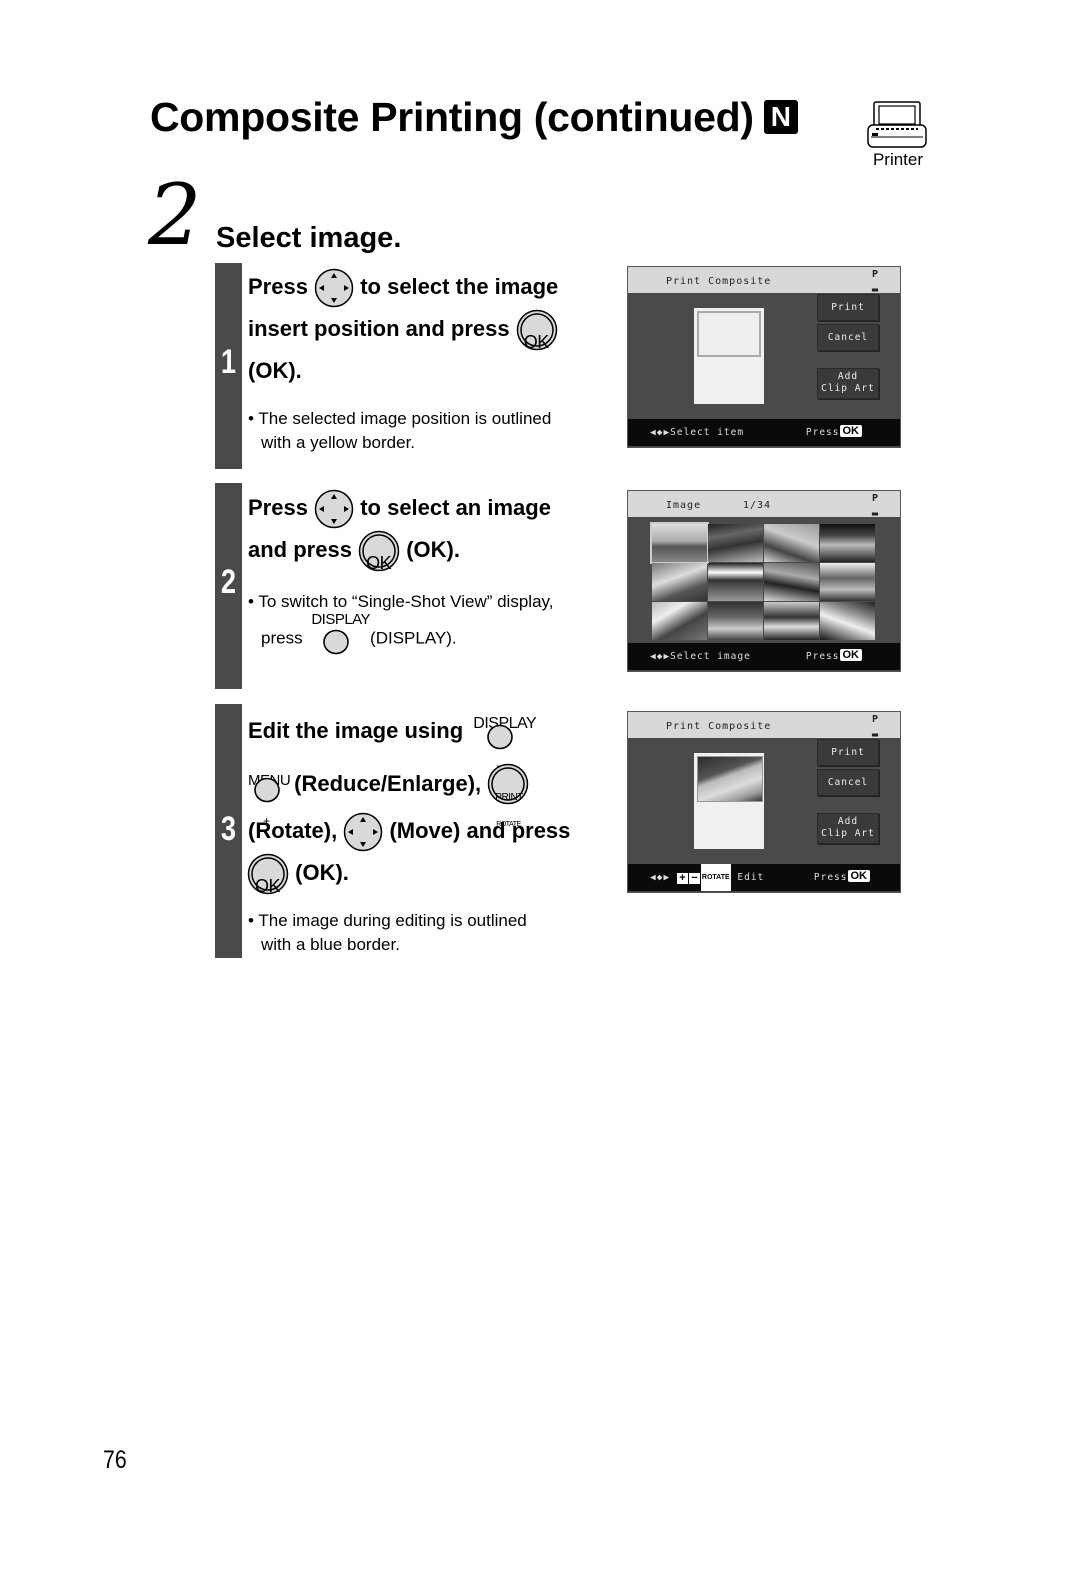 Image resolution: width=1080 pixels, height=1592 pixels. Describe the element at coordinates (406, 601) in the screenshot. I see `note-text: To switch to “Single-Shot View” display,` at that location.